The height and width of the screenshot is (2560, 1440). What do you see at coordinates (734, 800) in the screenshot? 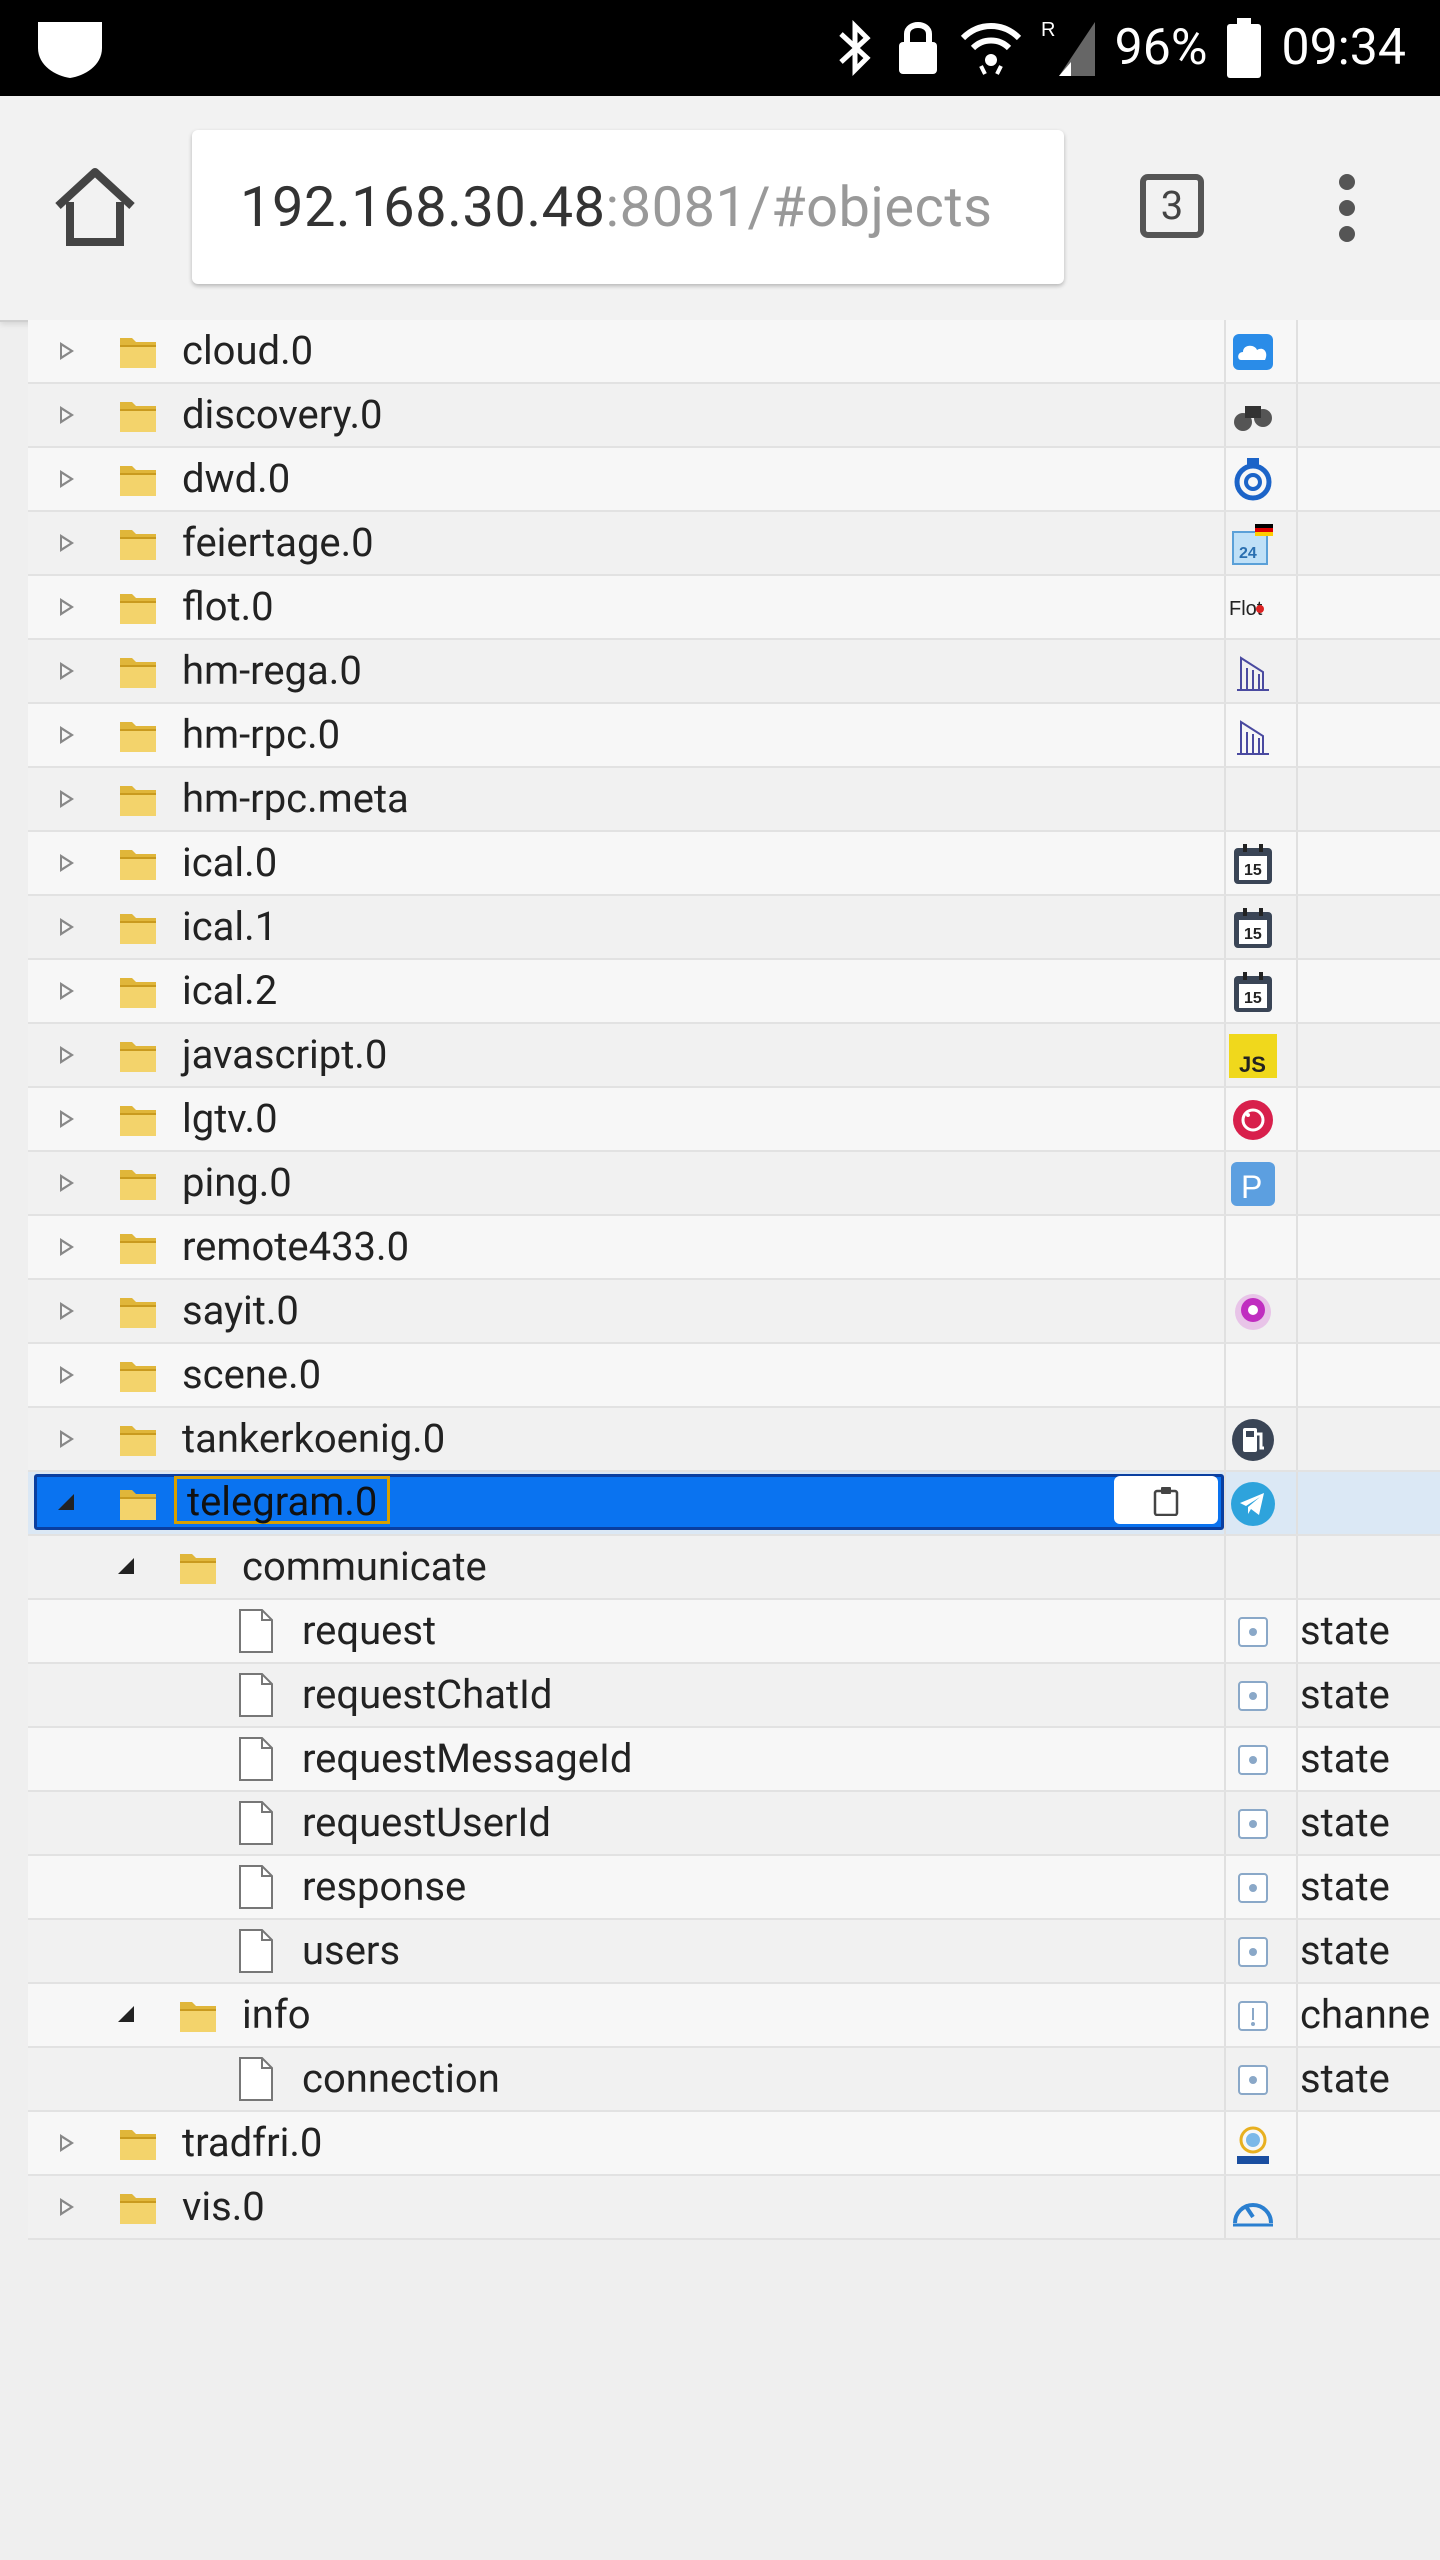
I see `tree-row-hm-rpc-meta: hm-rpc.meta` at bounding box center [734, 800].